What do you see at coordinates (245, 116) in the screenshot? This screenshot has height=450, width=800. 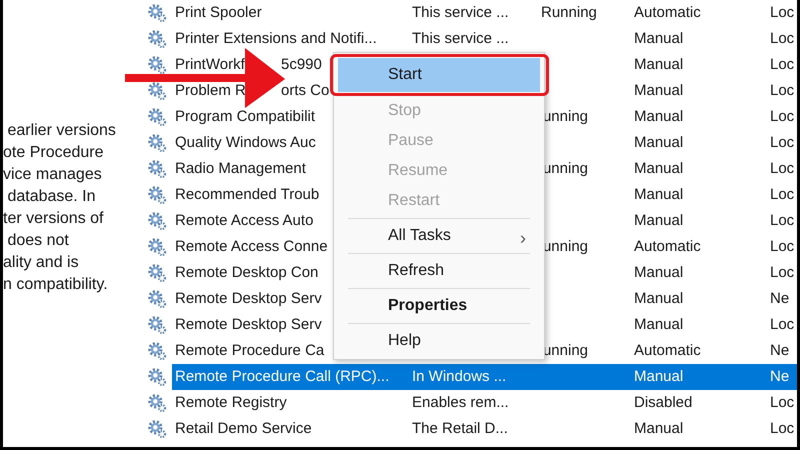 I see `service-name: Program Compatibilit` at bounding box center [245, 116].